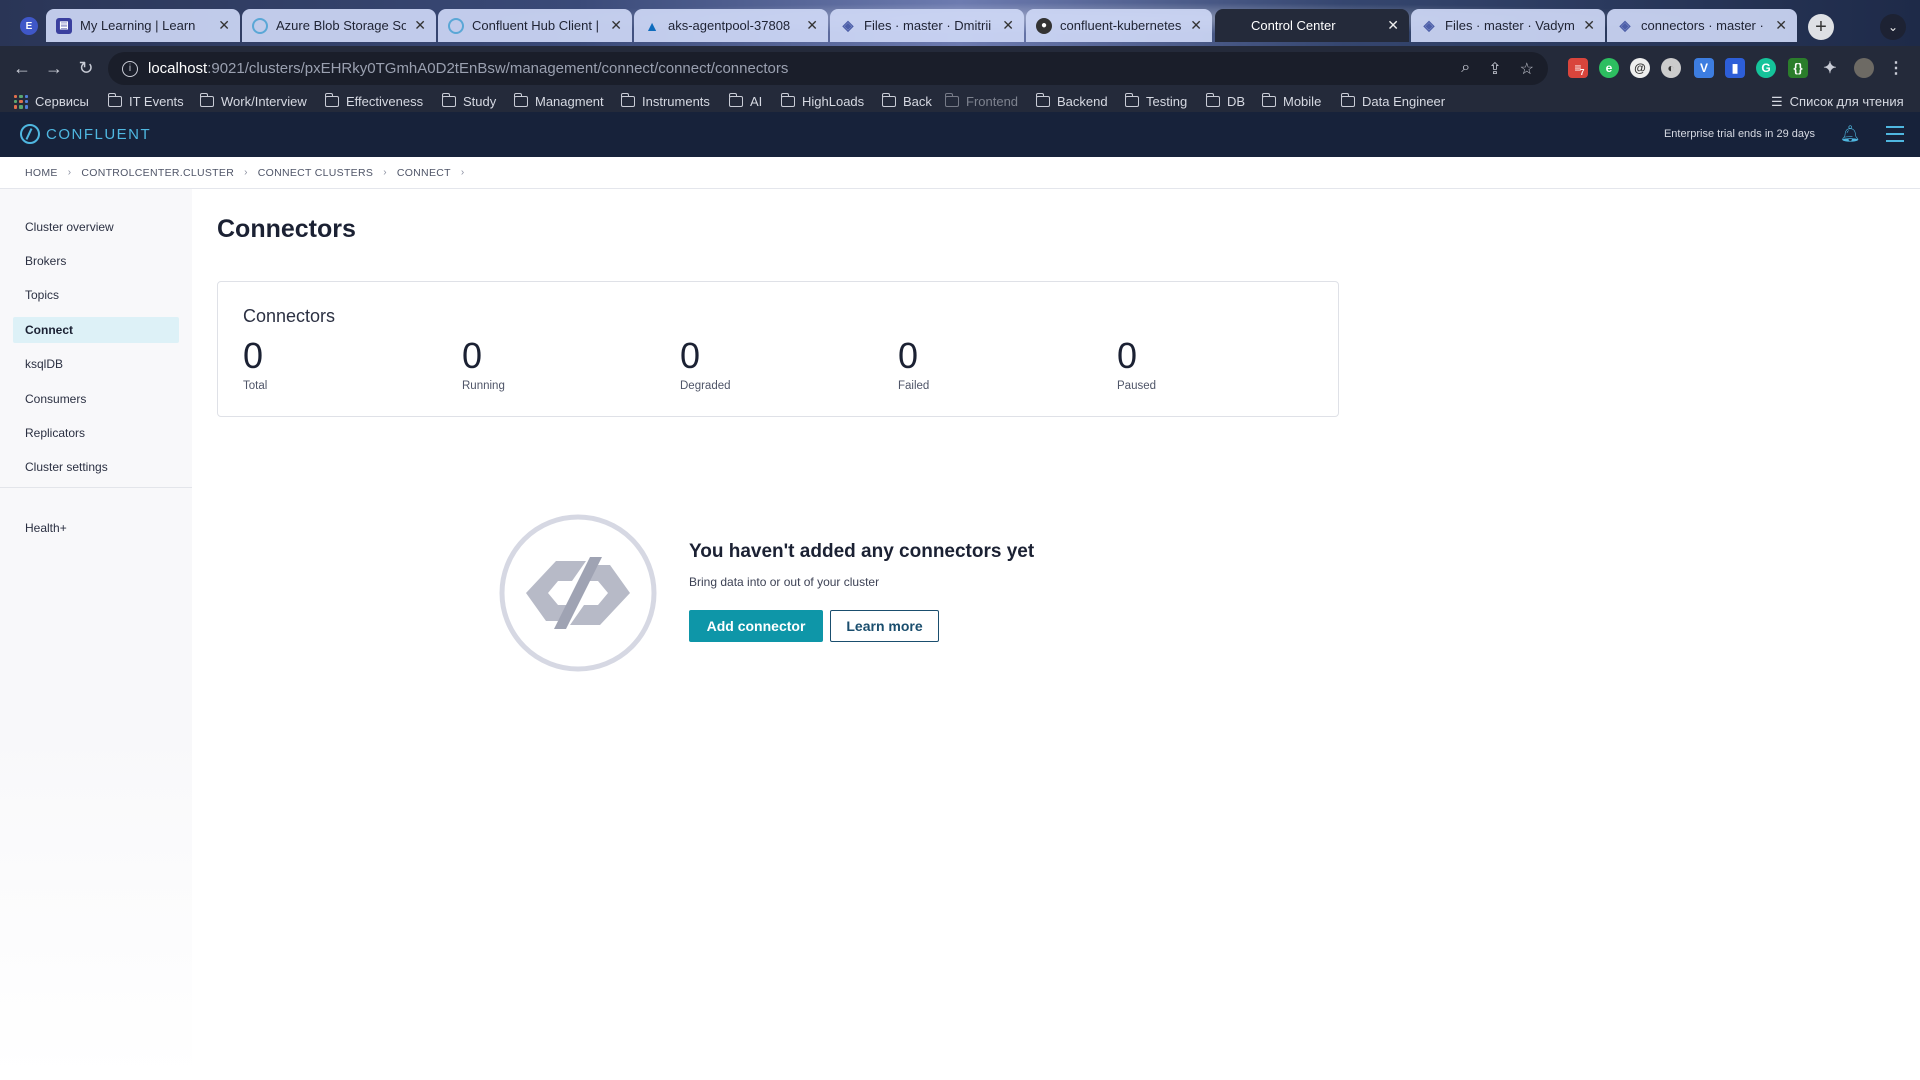  Describe the element at coordinates (1578, 68) in the screenshot. I see `todoist-extension-icon: ≡ 7` at that location.